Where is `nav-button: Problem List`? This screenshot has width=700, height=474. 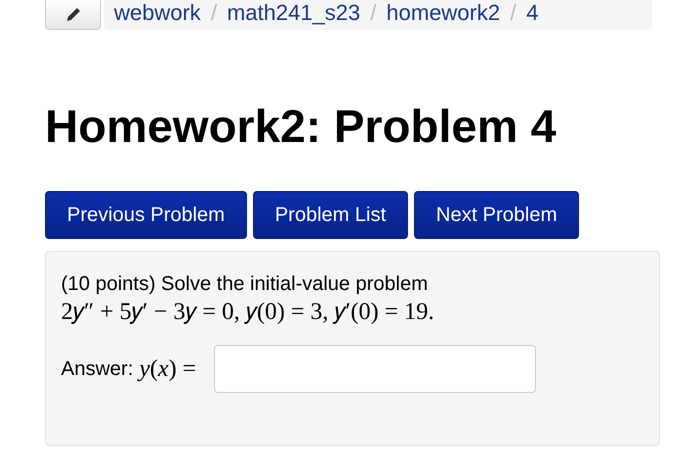 nav-button: Problem List is located at coordinates (330, 215).